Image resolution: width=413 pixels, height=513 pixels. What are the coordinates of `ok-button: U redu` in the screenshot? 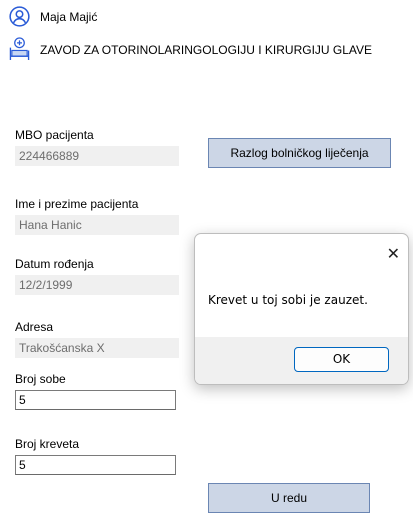 It's located at (289, 498).